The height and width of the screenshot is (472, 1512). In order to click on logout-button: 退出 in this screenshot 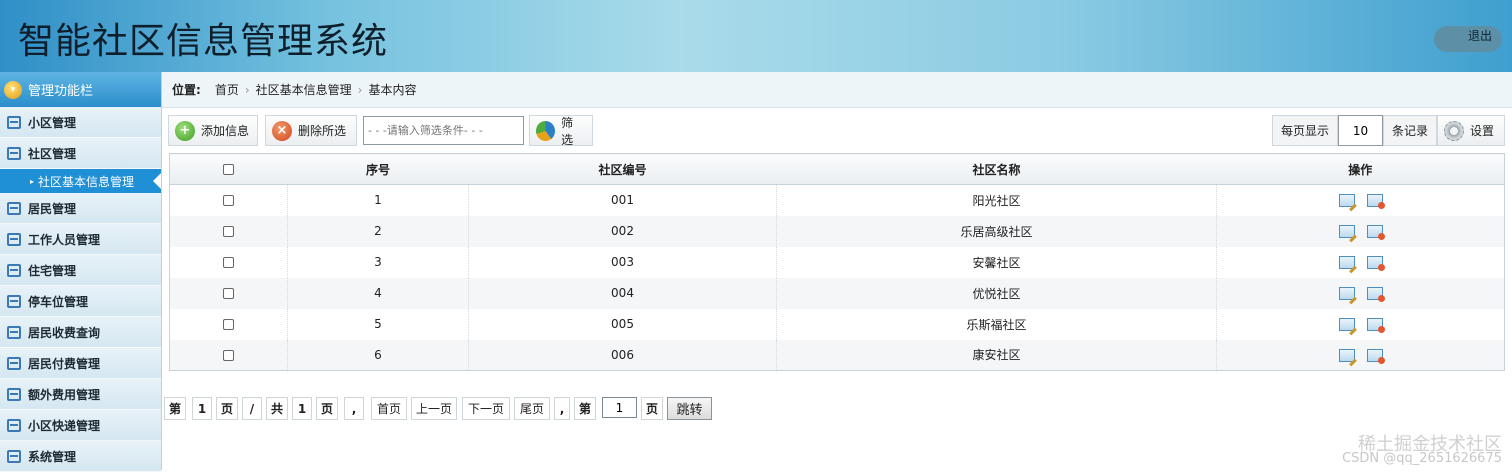, I will do `click(1468, 39)`.